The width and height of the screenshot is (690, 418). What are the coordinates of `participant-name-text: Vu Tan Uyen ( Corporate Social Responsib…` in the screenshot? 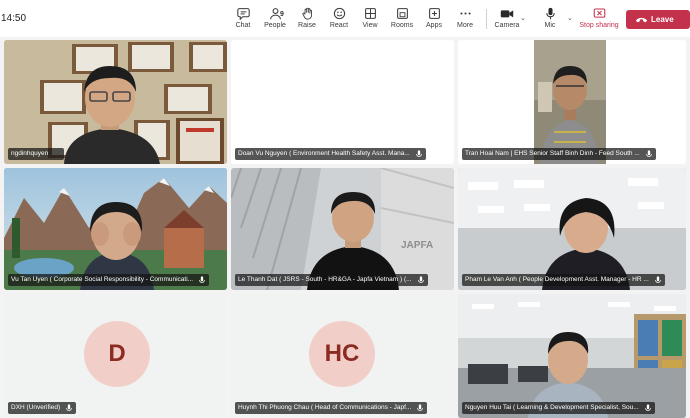 It's located at (102, 279).